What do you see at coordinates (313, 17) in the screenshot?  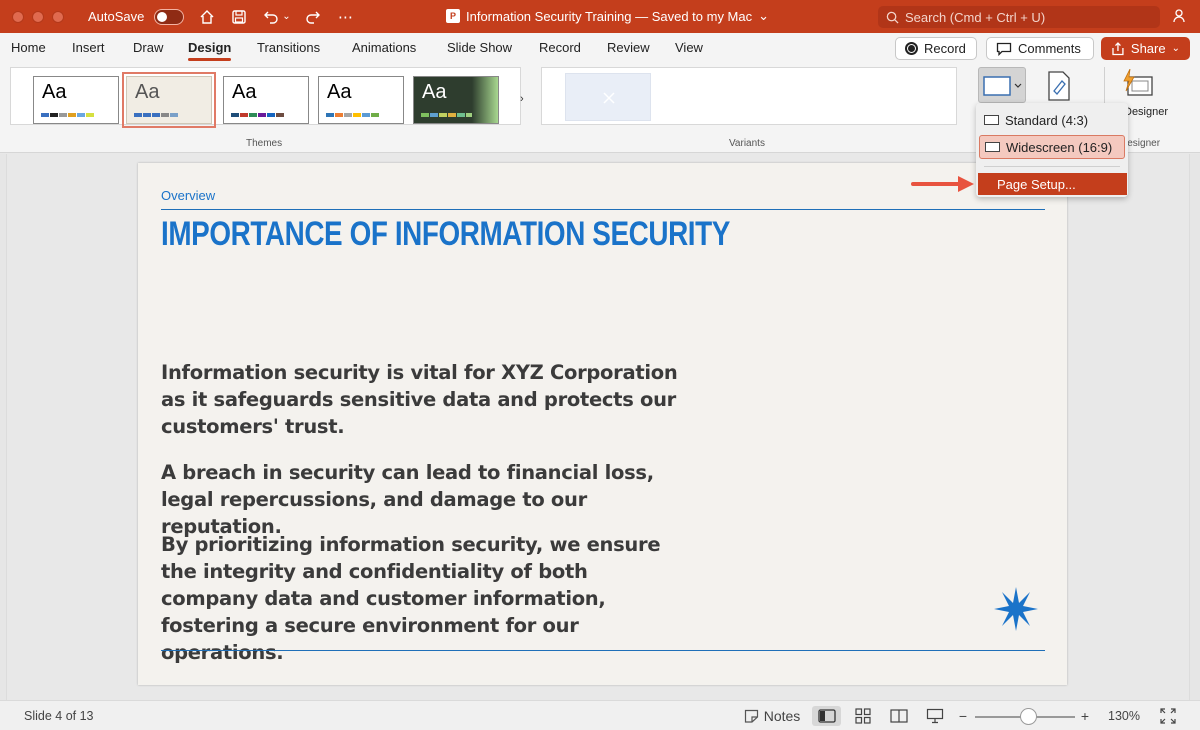 I see `redo-icon` at bounding box center [313, 17].